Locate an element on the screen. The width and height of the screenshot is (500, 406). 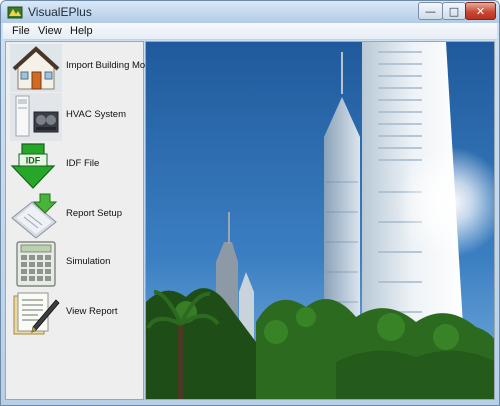
report-setup-icon is located at coordinates (36, 216).